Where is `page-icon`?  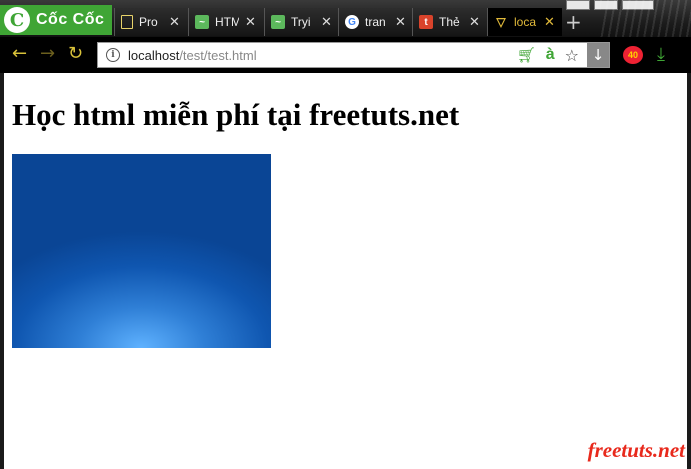 page-icon is located at coordinates (127, 22).